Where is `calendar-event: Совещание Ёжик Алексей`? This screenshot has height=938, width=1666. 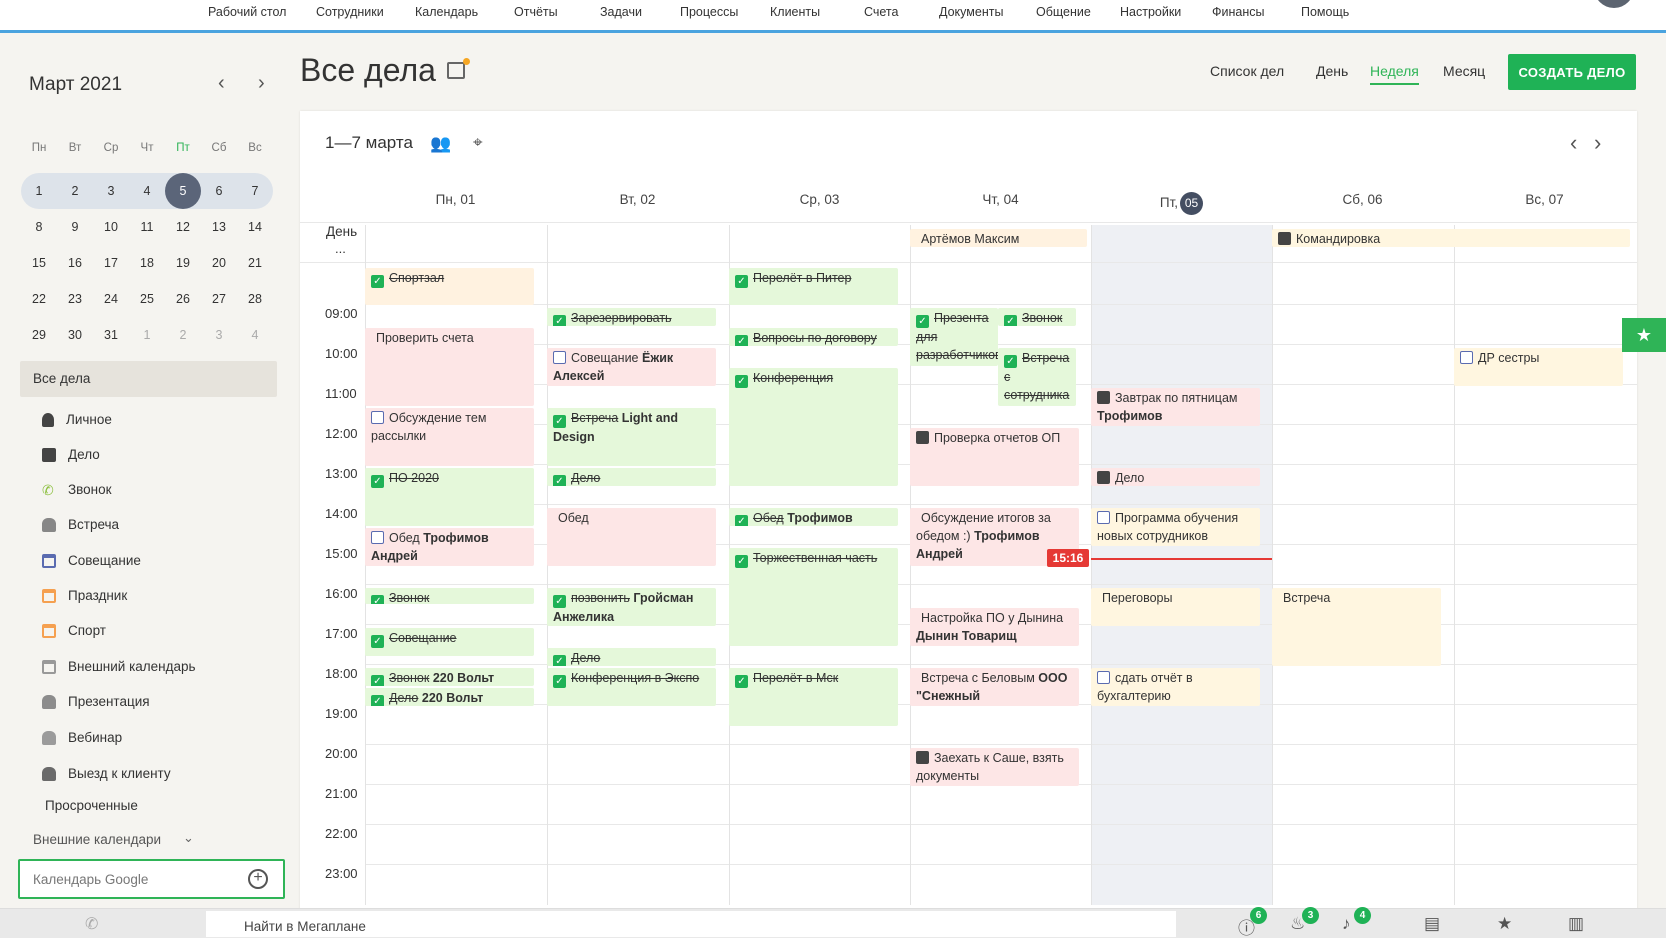
calendar-event: Совещание Ёжик Алексей is located at coordinates (631, 367).